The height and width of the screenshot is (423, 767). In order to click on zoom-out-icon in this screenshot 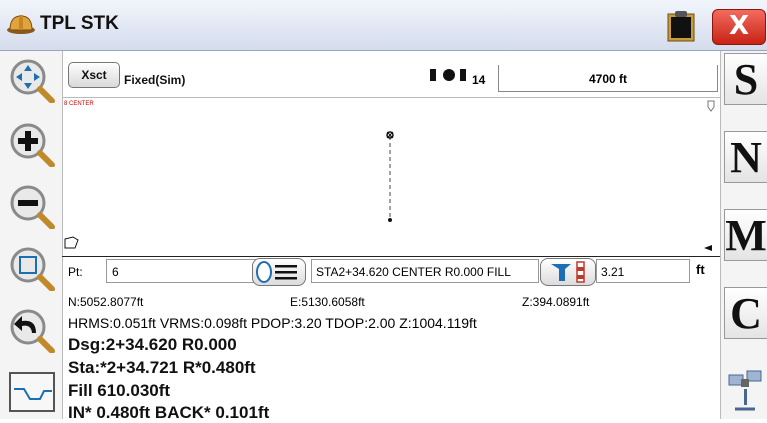, I will do `click(32, 206)`.